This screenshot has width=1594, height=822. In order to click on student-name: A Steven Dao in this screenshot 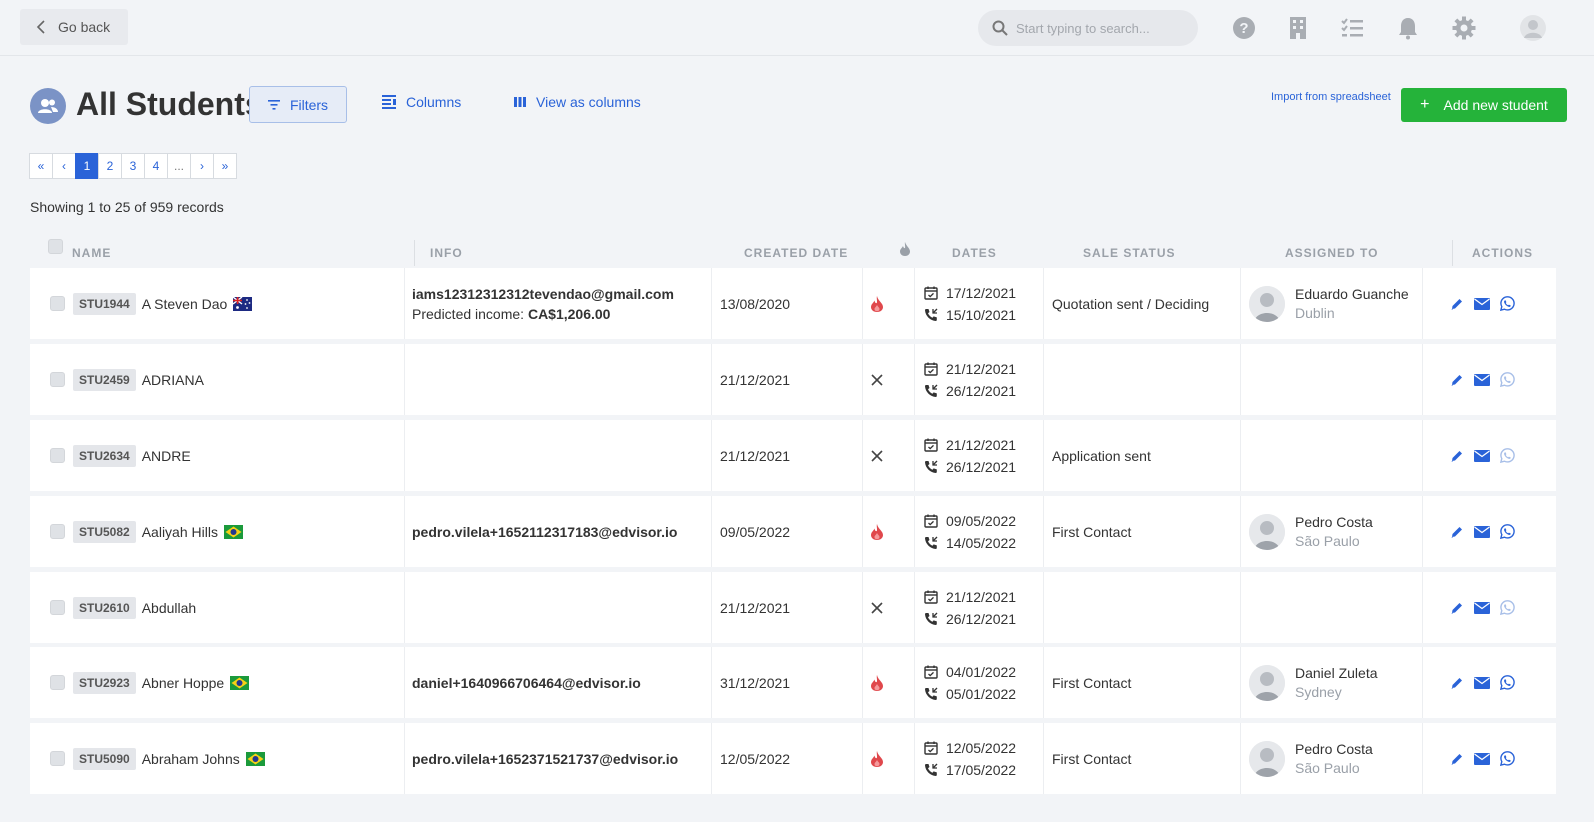, I will do `click(185, 304)`.